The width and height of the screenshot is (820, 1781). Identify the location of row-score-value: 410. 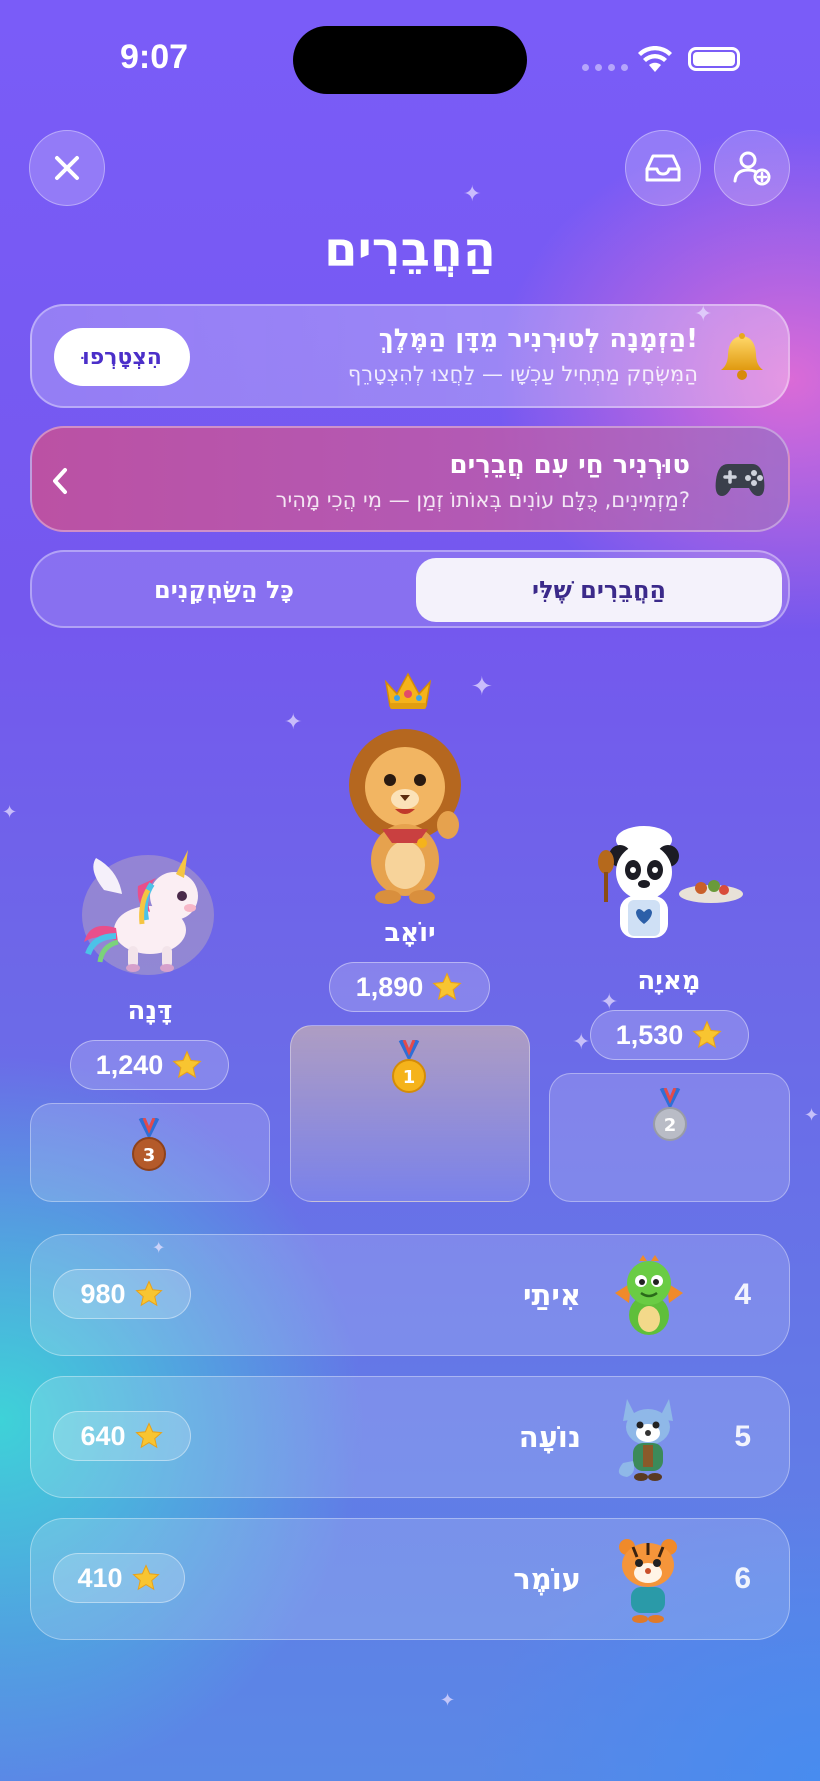
(100, 1577).